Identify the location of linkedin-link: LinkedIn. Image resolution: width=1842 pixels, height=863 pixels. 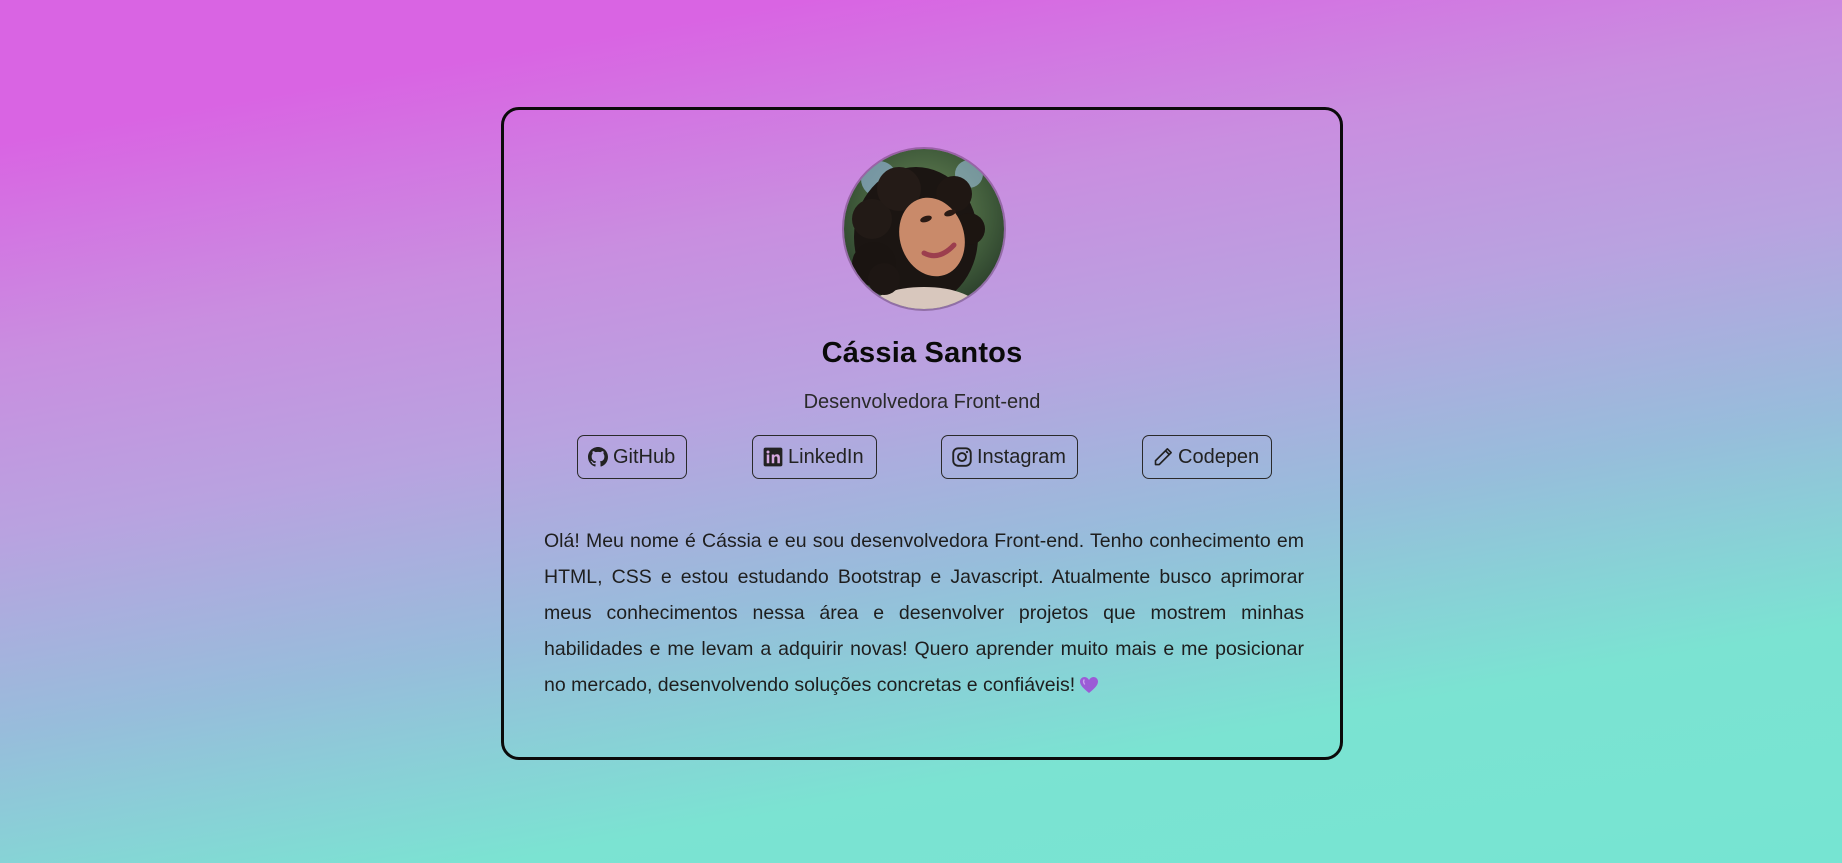
(814, 457).